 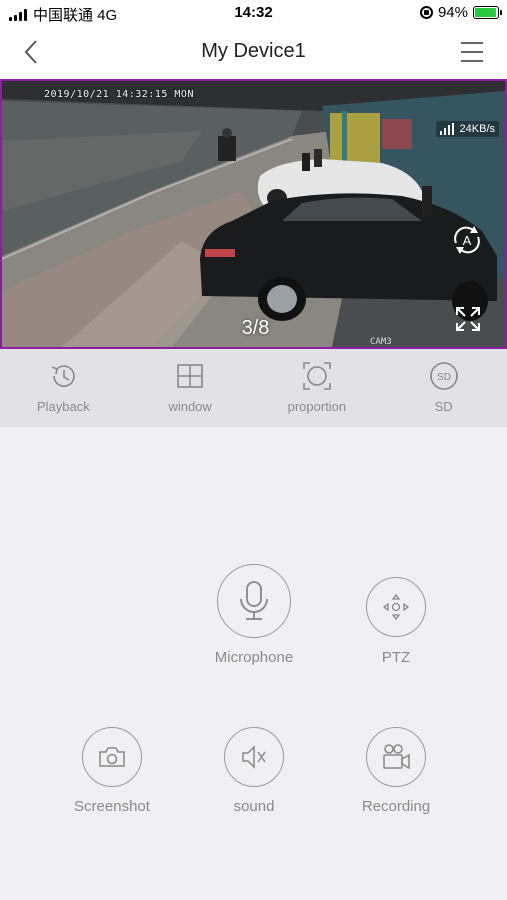 I want to click on proportion-button: proportion, so click(x=317, y=388).